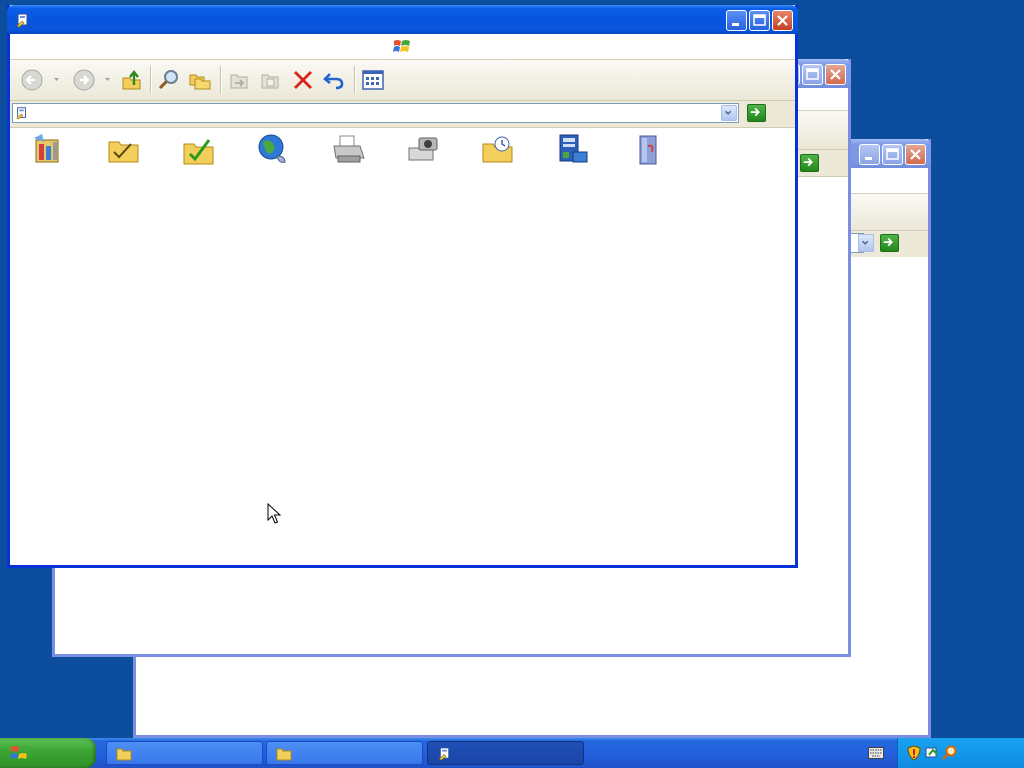 The height and width of the screenshot is (768, 1024). What do you see at coordinates (48, 753) in the screenshot?
I see `start-button` at bounding box center [48, 753].